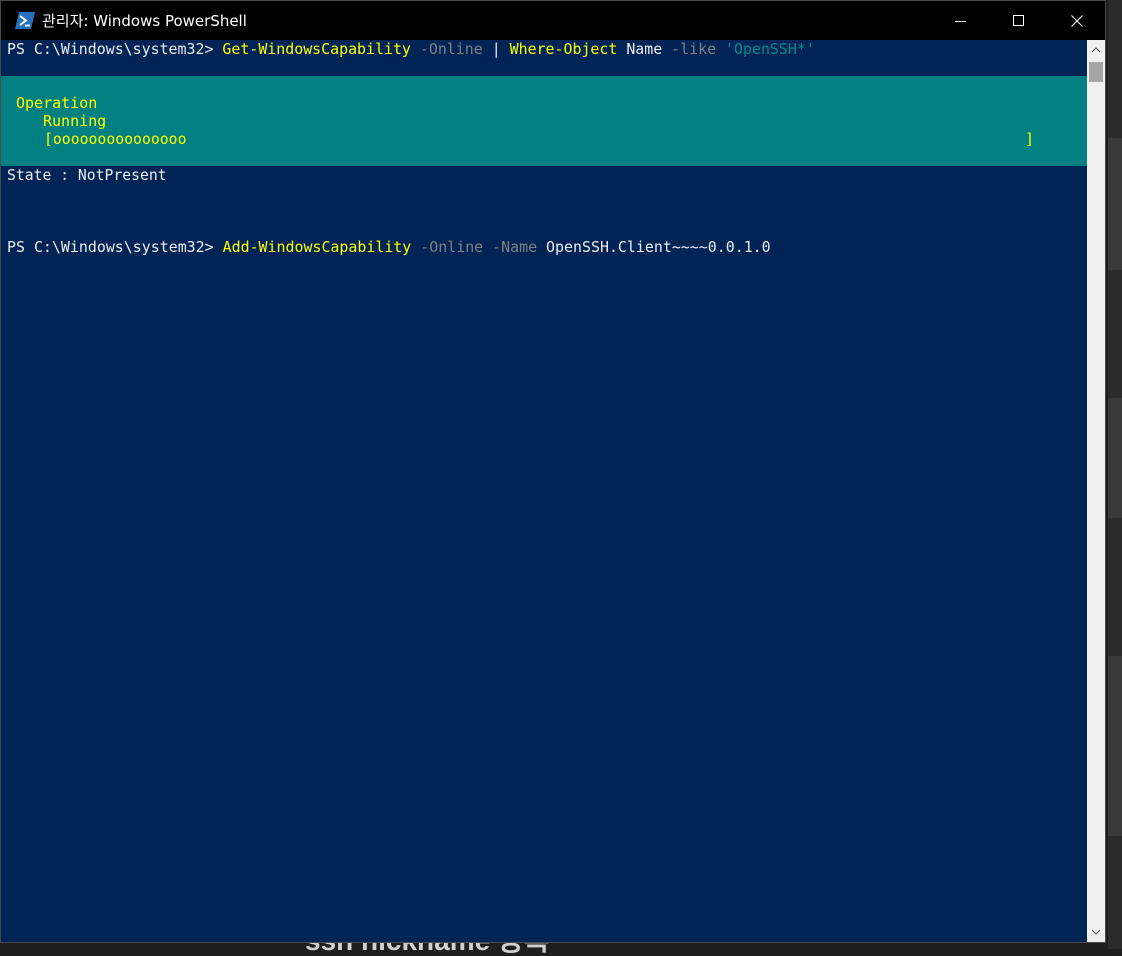 The height and width of the screenshot is (956, 1122). I want to click on minimize-icon, so click(960, 21).